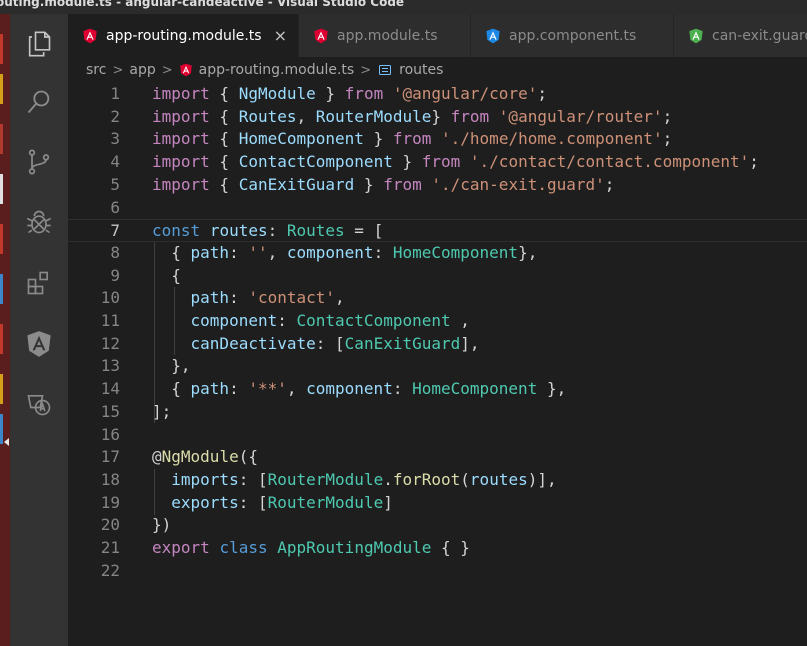  I want to click on code-text: { path: '', component: HomeComponent},, so click(344, 253).